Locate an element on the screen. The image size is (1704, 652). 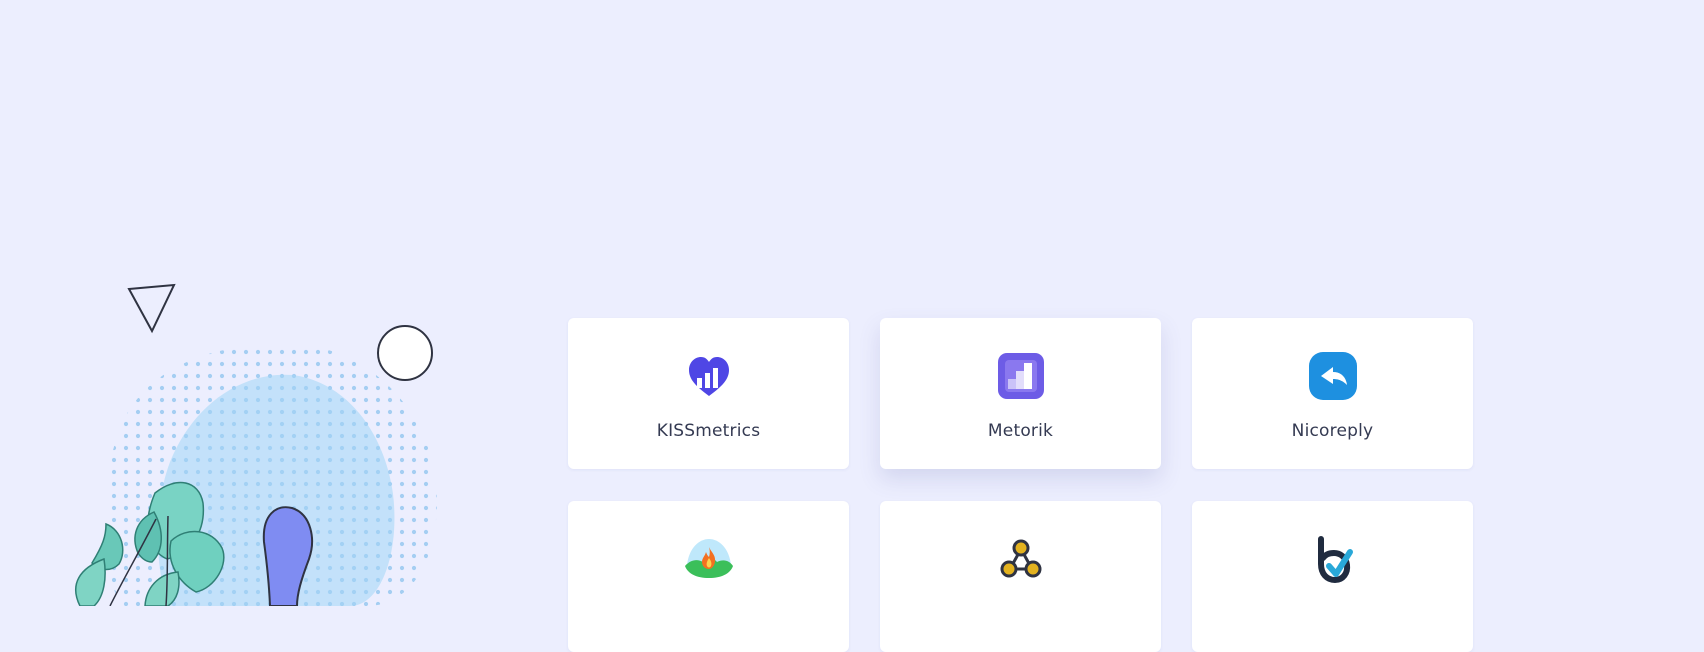
integration-card-nicoreply: Nicoreply is located at coordinates (1332, 393).